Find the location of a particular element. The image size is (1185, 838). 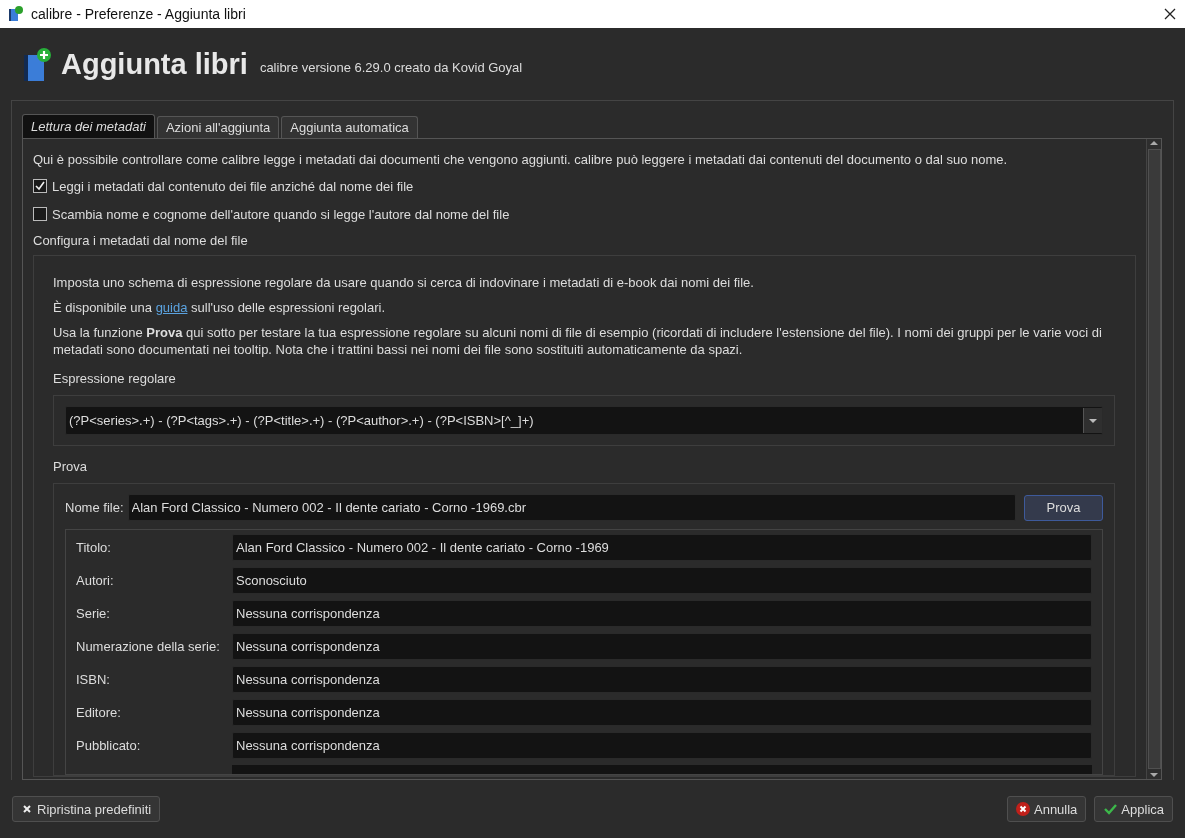

field-label: ISBN: is located at coordinates (93, 679).